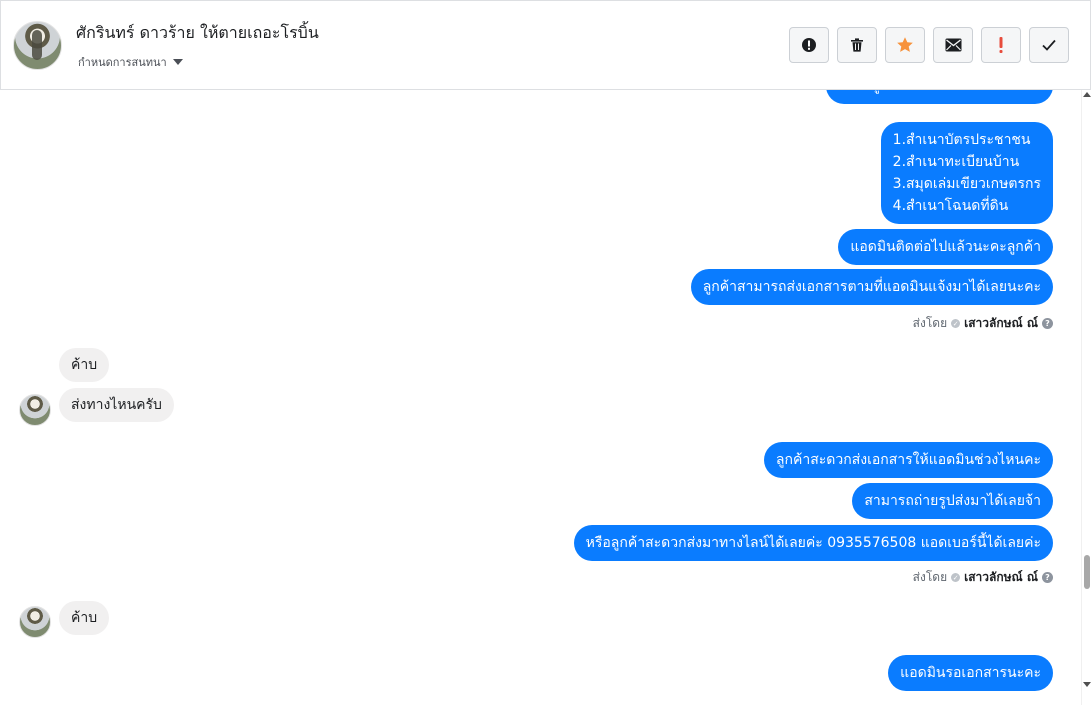 The image size is (1091, 705). I want to click on scroll-down-arrow-icon, so click(1087, 684).